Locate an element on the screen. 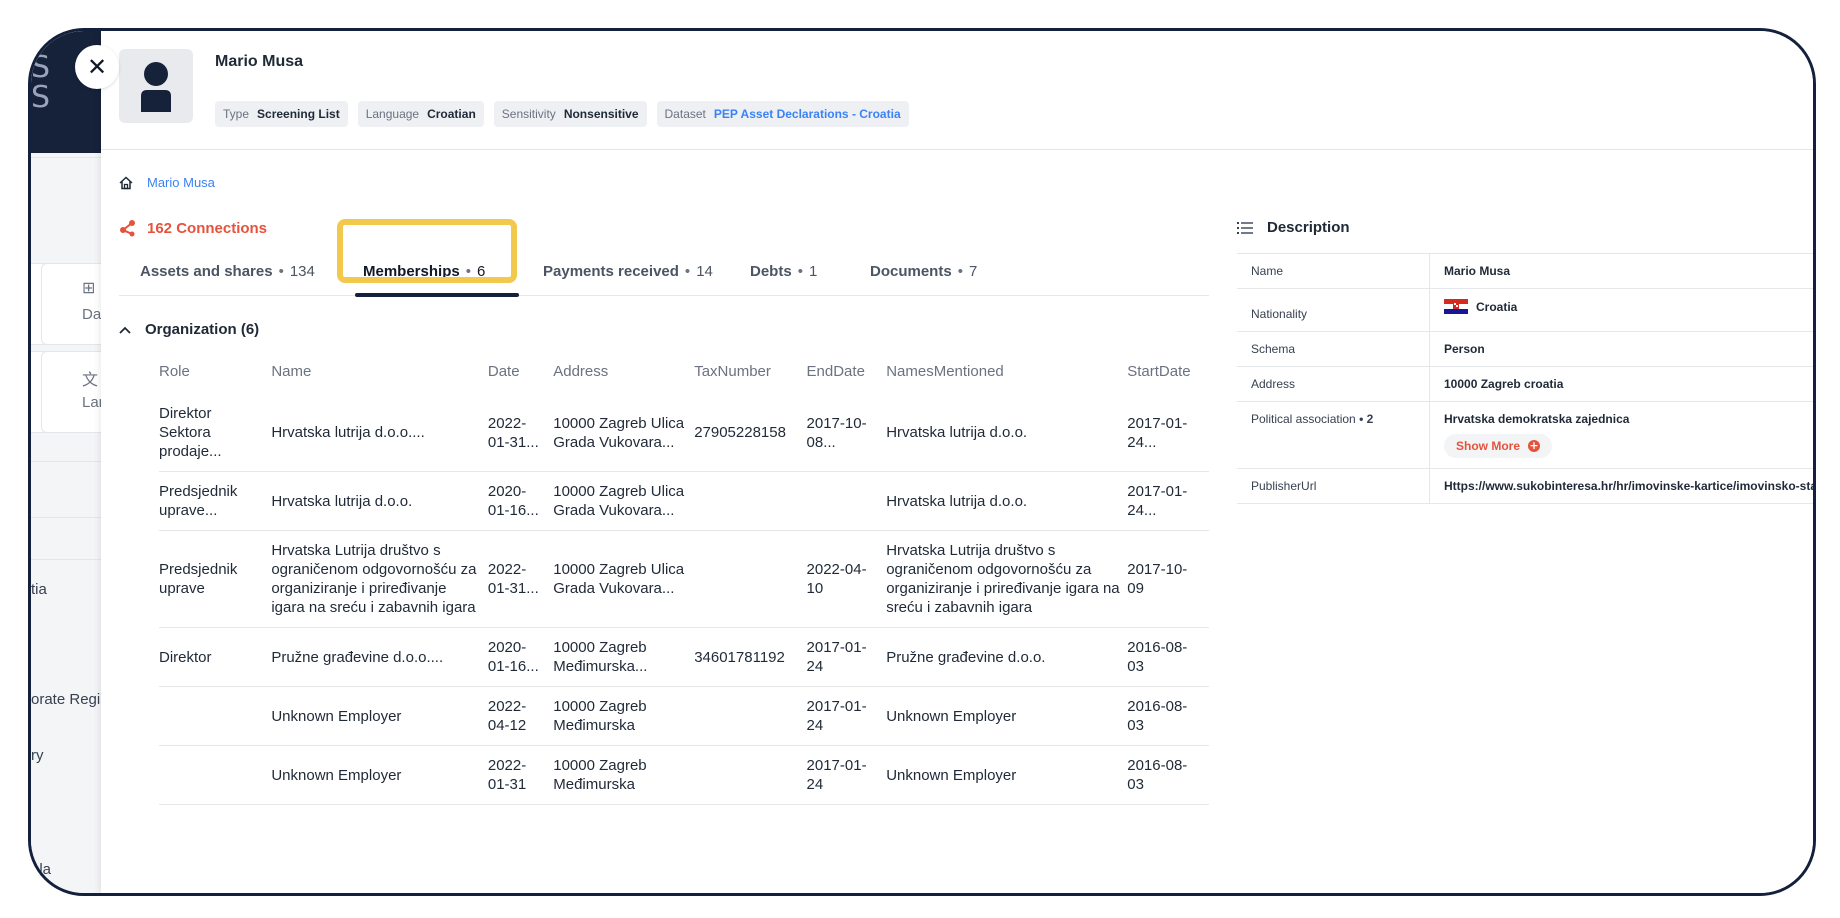 The height and width of the screenshot is (918, 1840). cell-role: Predsjednik uprave is located at coordinates (215, 579).